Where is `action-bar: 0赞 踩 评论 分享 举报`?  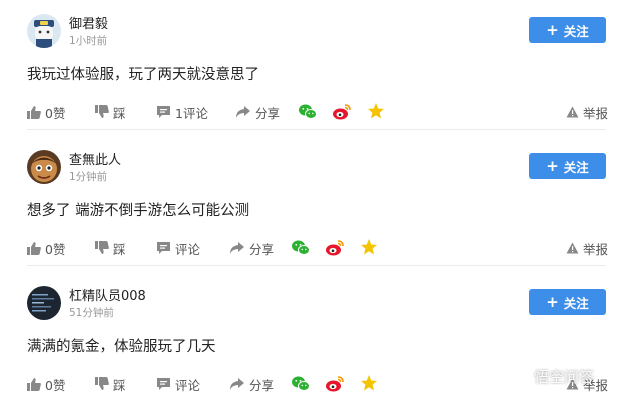
action-bar: 0赞 踩 评论 分享 举报 is located at coordinates (320, 248).